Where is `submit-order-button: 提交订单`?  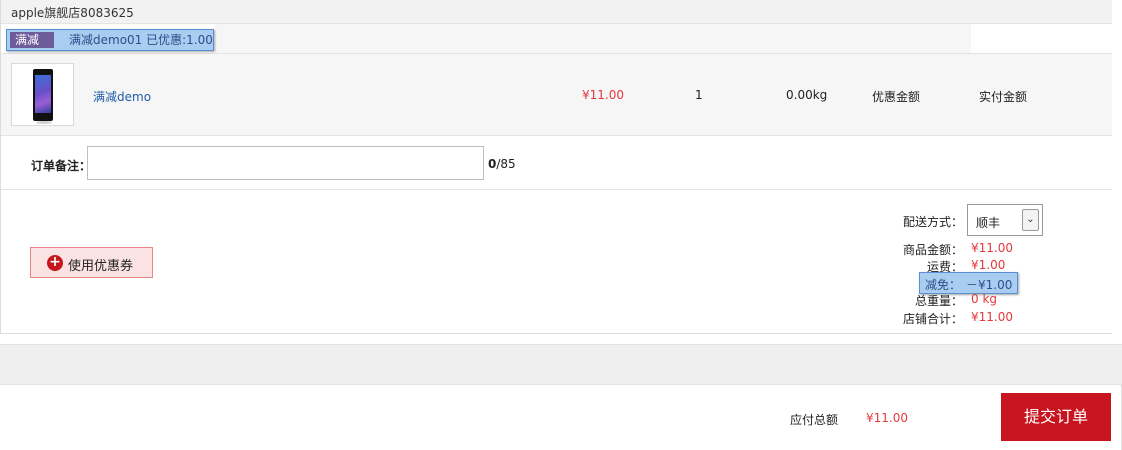
submit-order-button: 提交订单 is located at coordinates (1056, 417).